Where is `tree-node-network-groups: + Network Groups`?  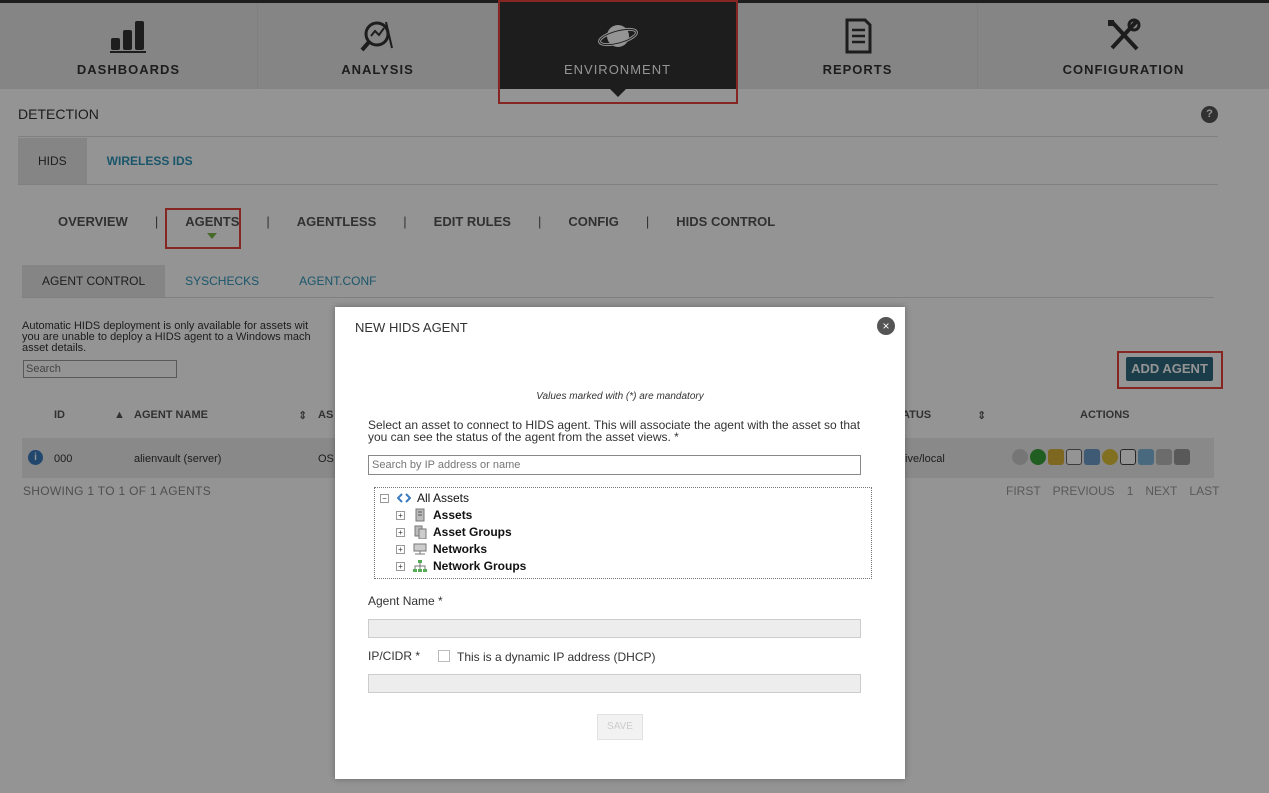
tree-node-network-groups: + Network Groups is located at coordinates (461, 566).